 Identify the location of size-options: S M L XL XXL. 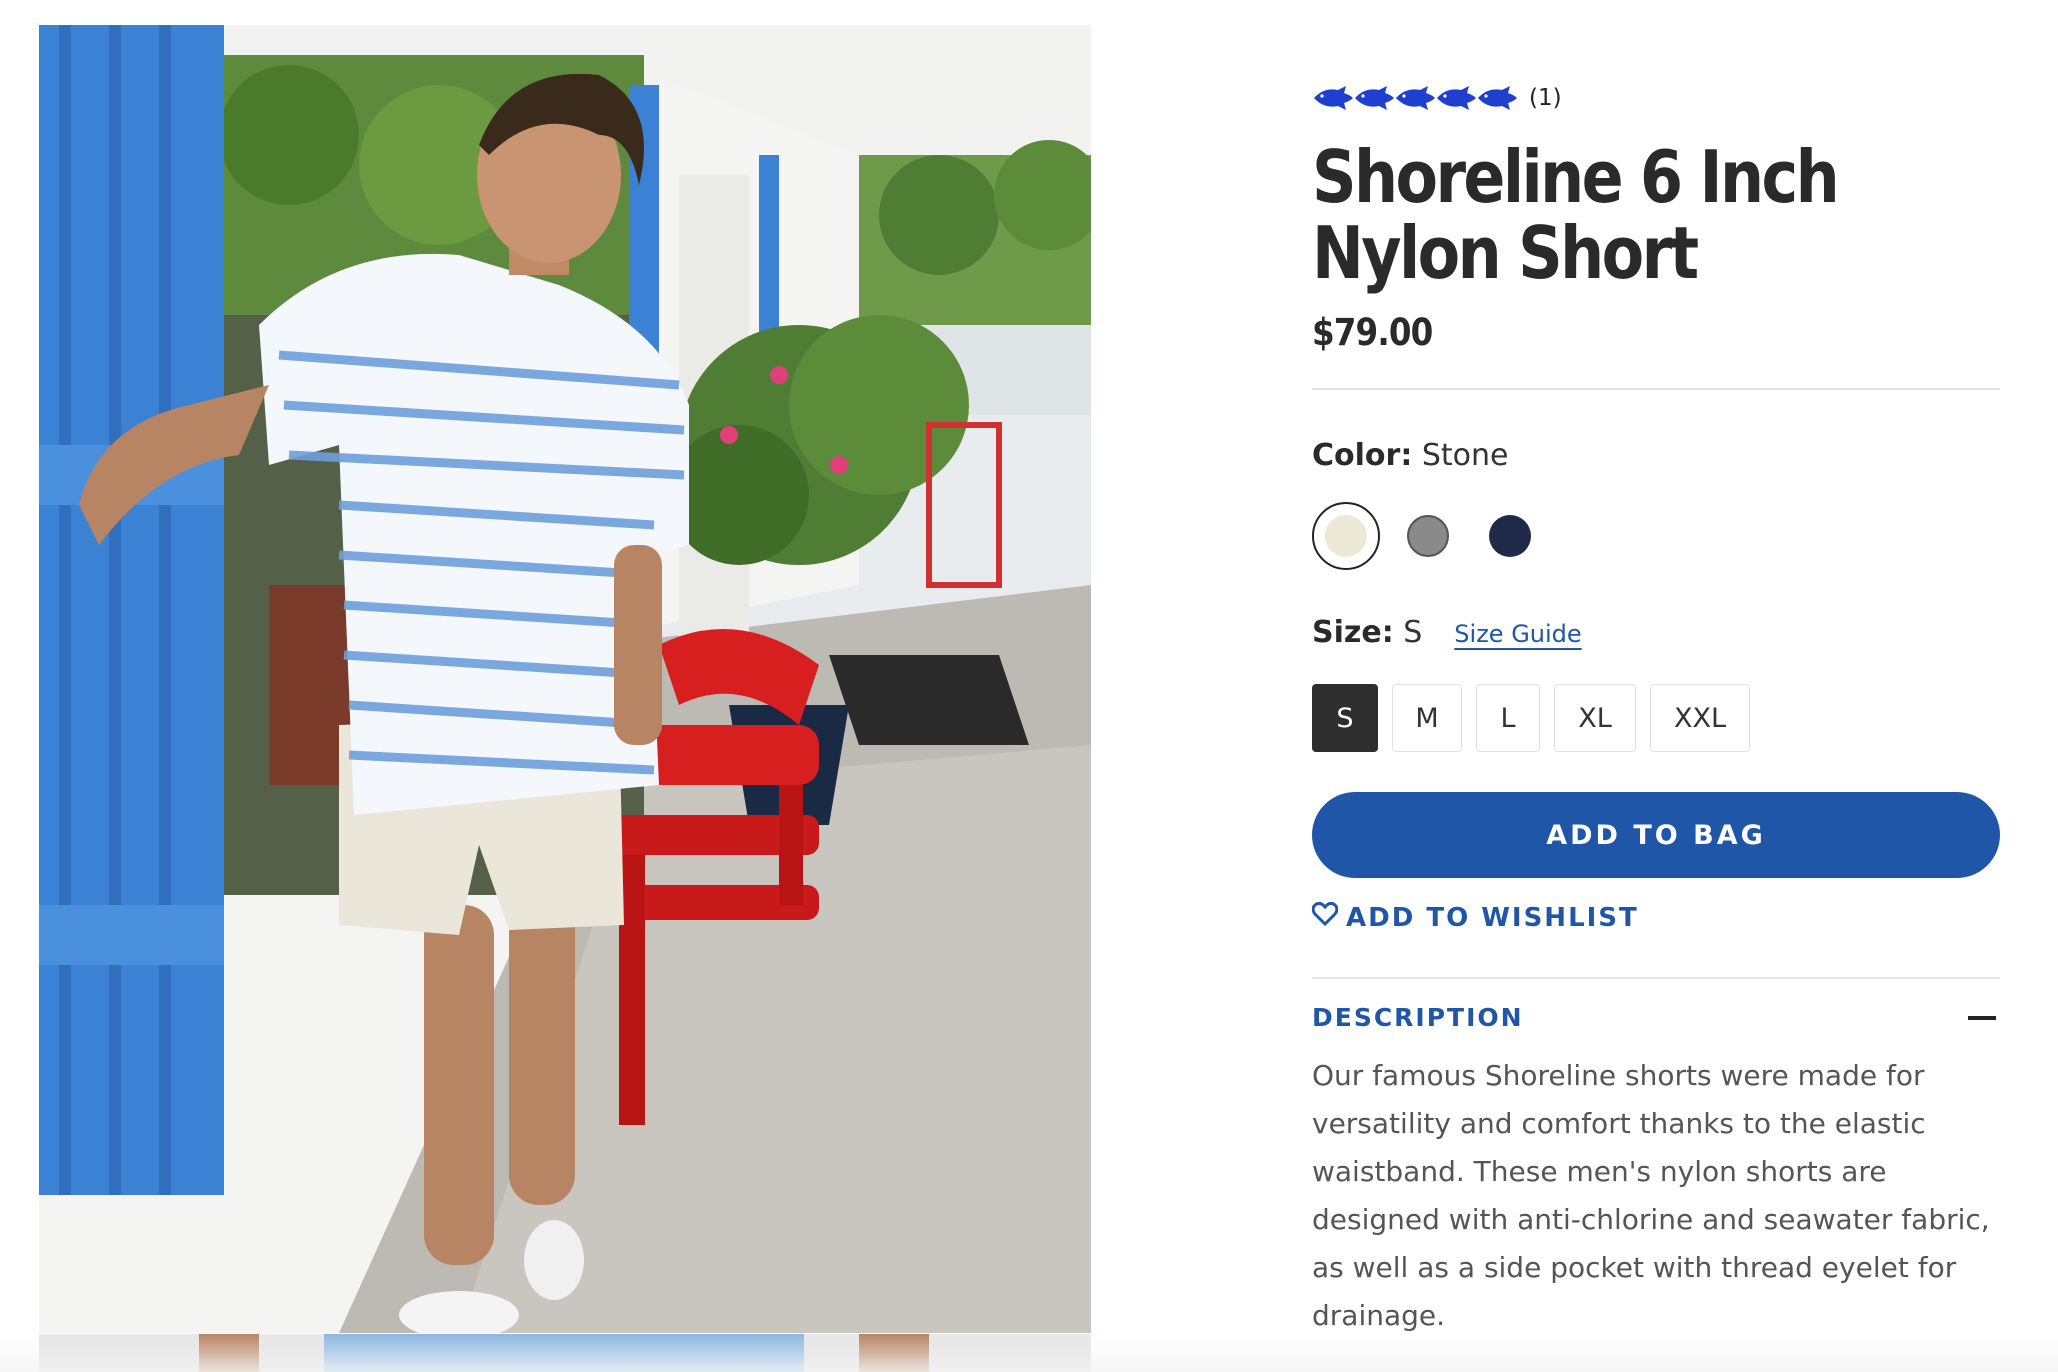
(1656, 718).